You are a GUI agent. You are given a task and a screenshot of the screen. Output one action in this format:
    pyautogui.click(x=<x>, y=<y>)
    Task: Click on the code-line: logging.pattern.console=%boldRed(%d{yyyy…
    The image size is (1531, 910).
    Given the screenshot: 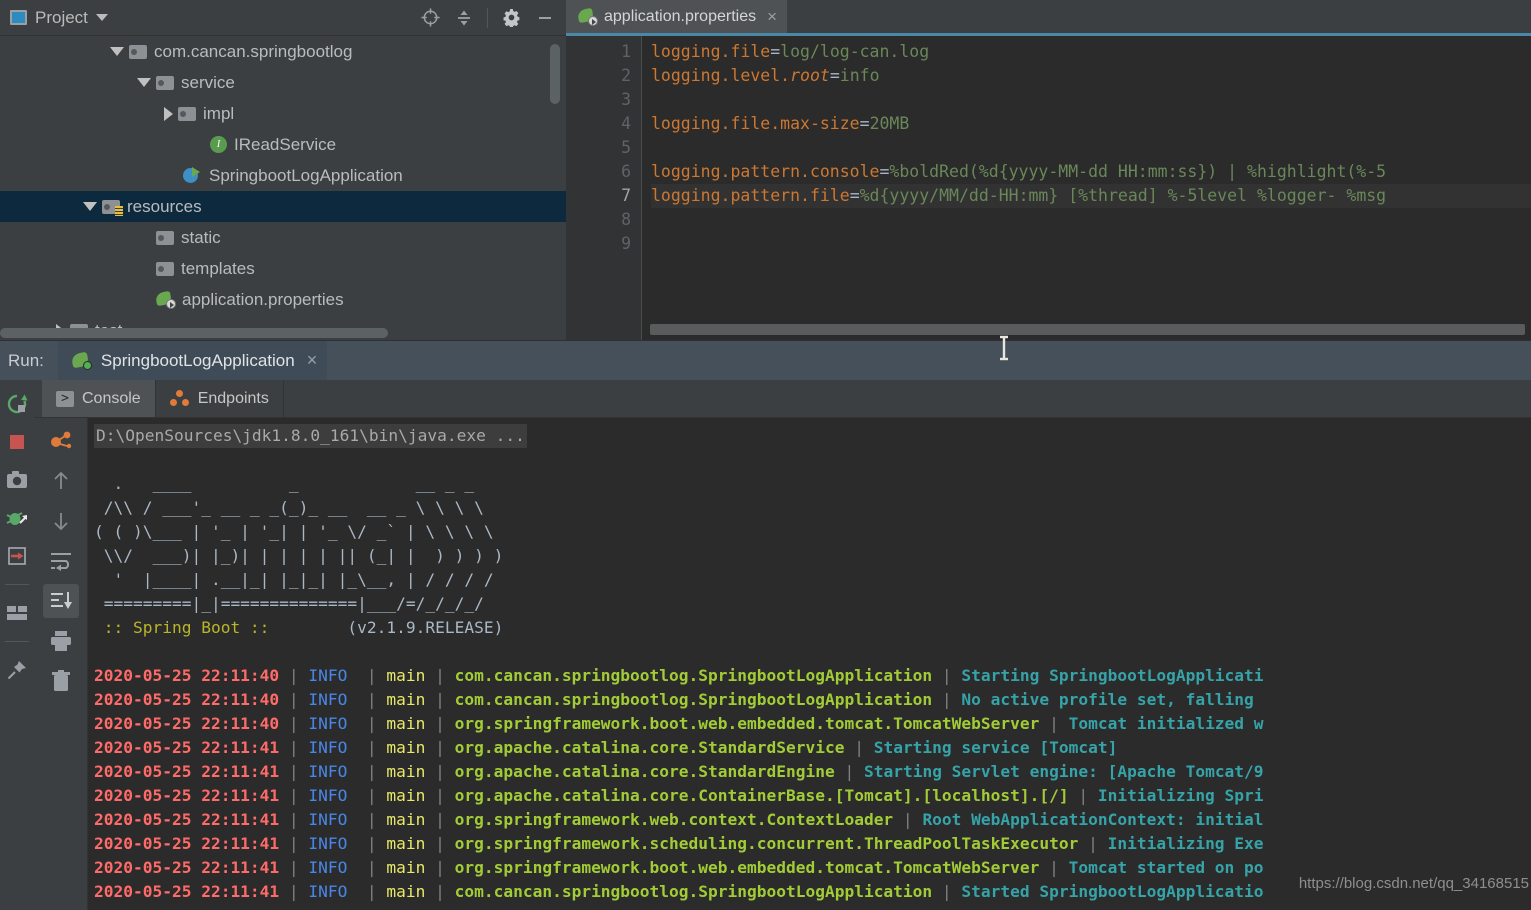 What is the action you would take?
    pyautogui.click(x=1091, y=172)
    